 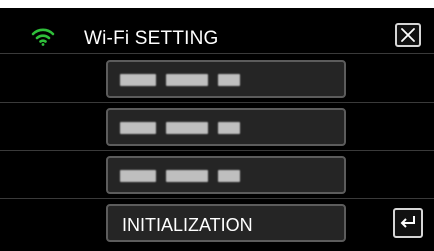 I want to click on header-bar: Wi-Fi SETTING, so click(x=217, y=37).